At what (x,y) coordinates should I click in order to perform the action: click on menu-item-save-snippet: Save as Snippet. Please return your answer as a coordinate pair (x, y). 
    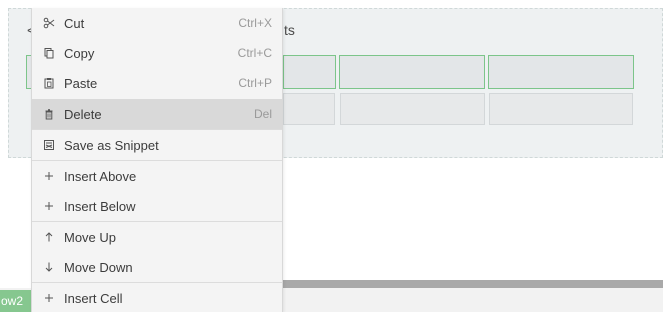
    Looking at the image, I should click on (157, 145).